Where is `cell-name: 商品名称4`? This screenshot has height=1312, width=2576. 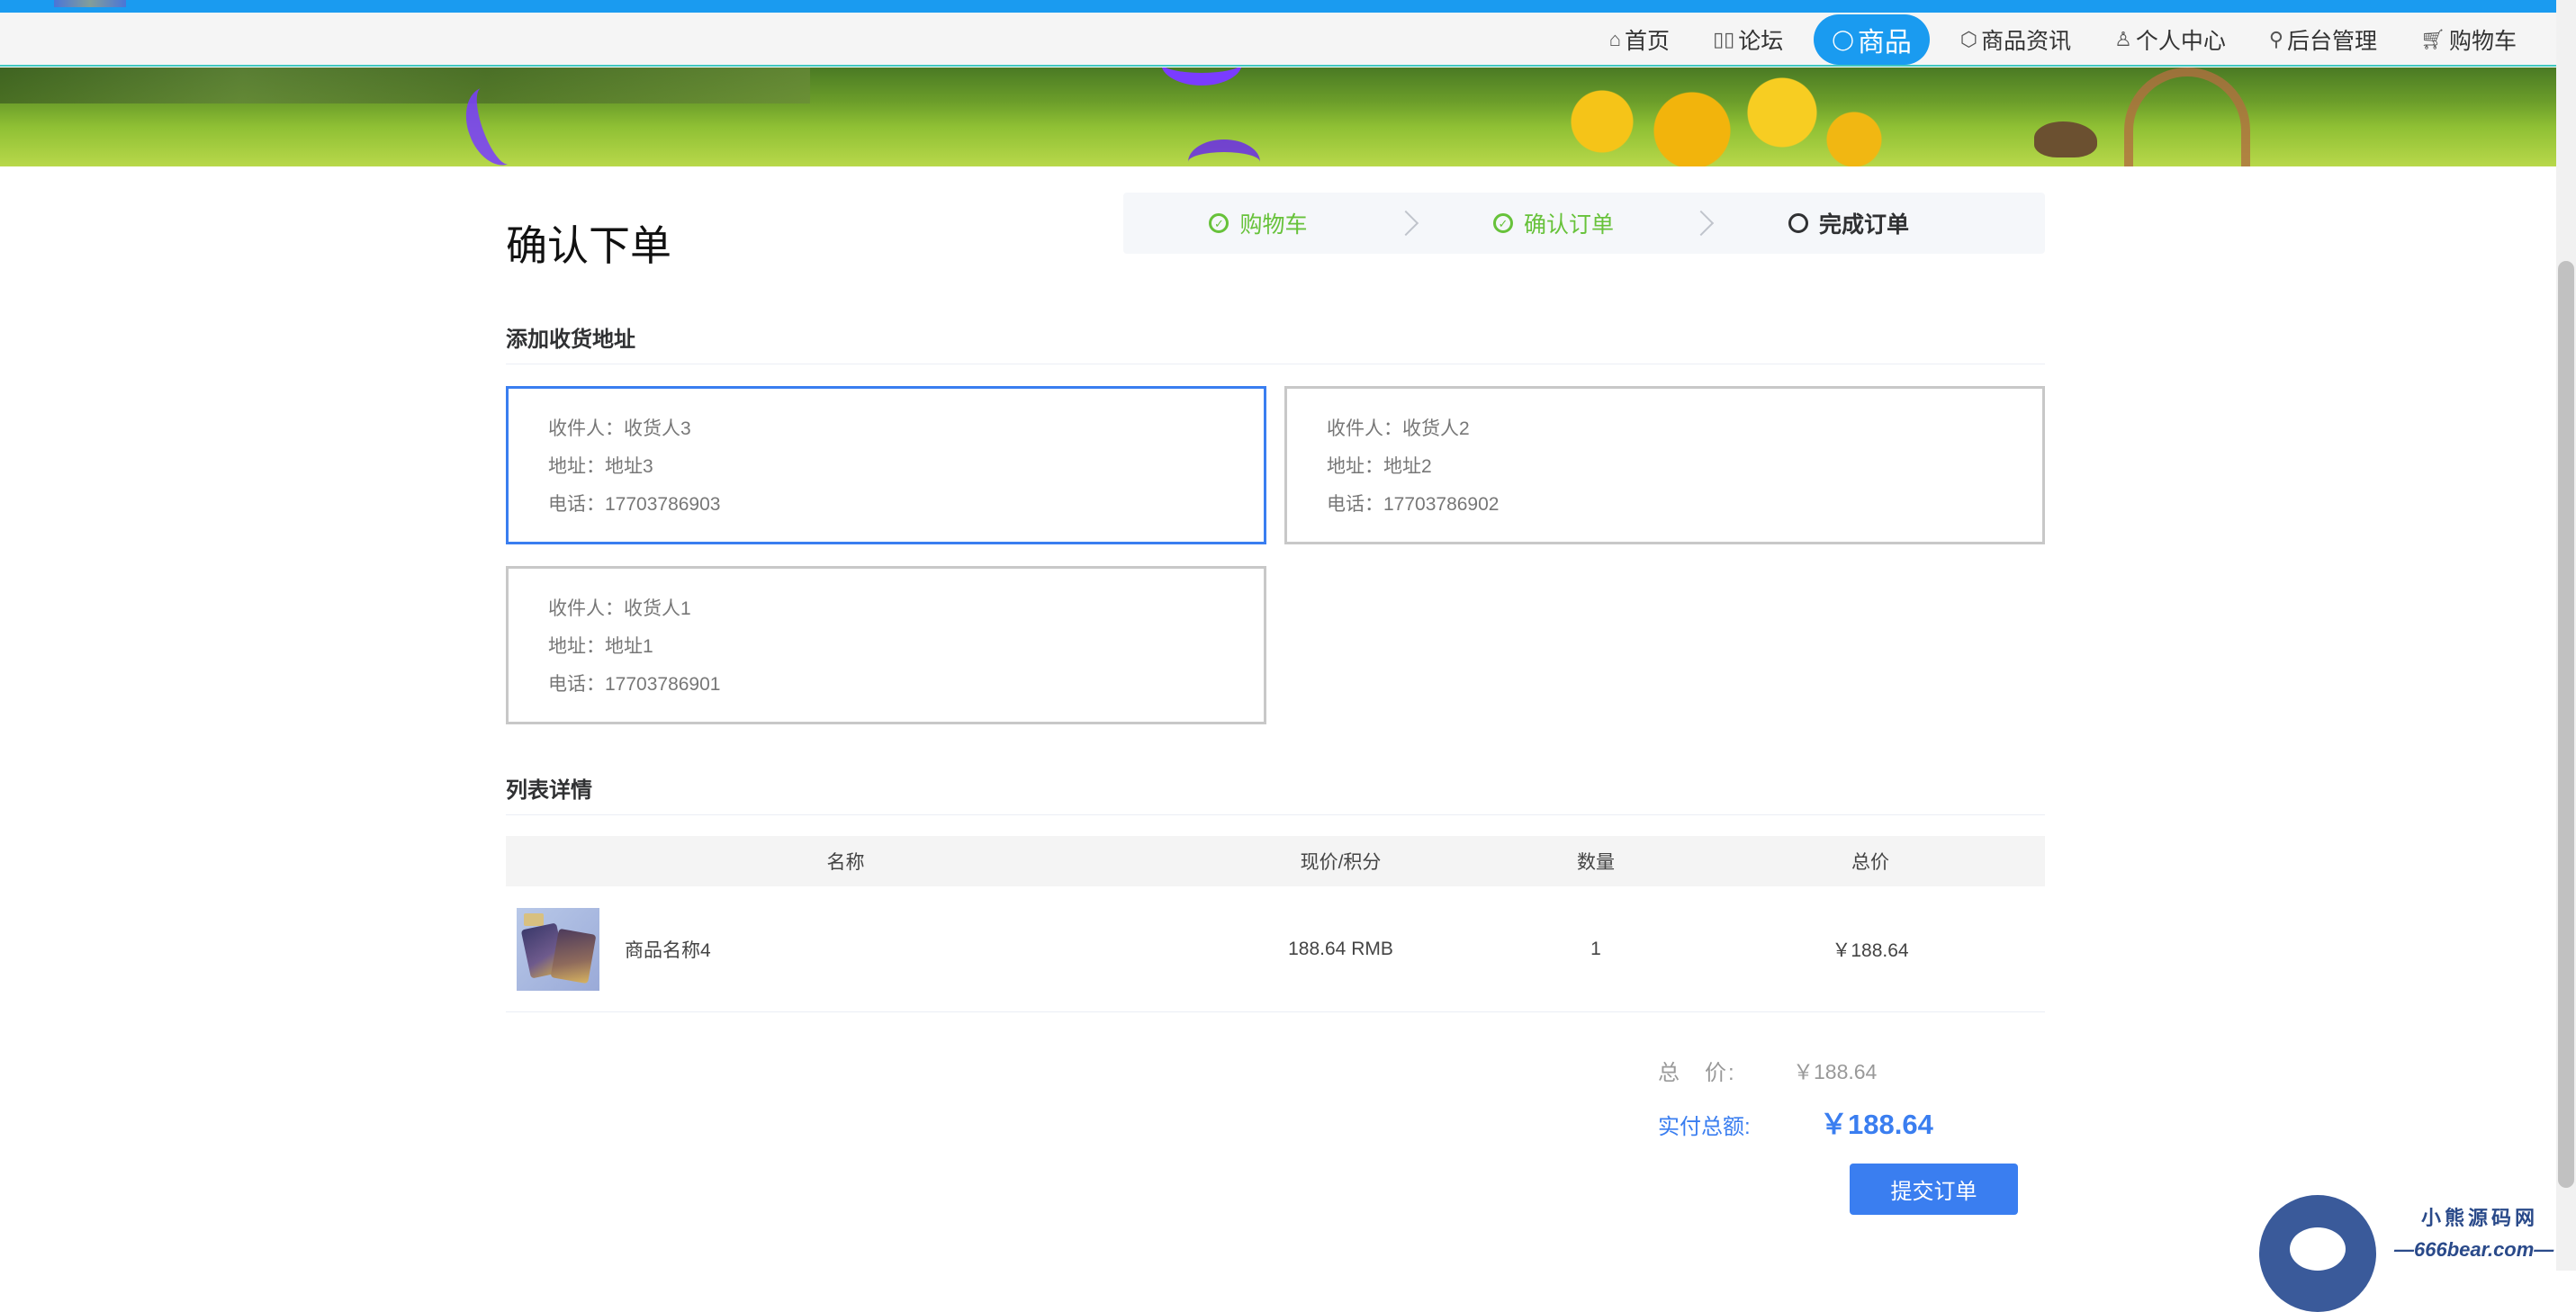
cell-name: 商品名称4 is located at coordinates (845, 949).